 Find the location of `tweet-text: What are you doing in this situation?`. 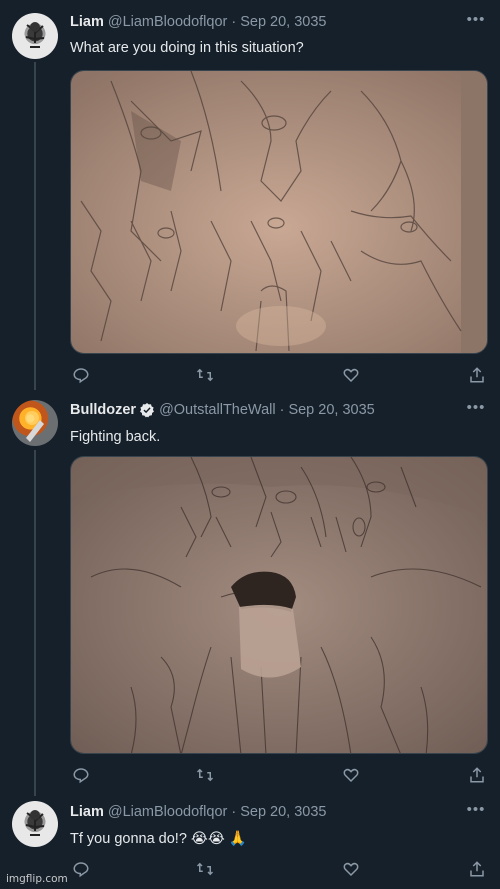

tweet-text: What are you doing in this situation? is located at coordinates (187, 48).